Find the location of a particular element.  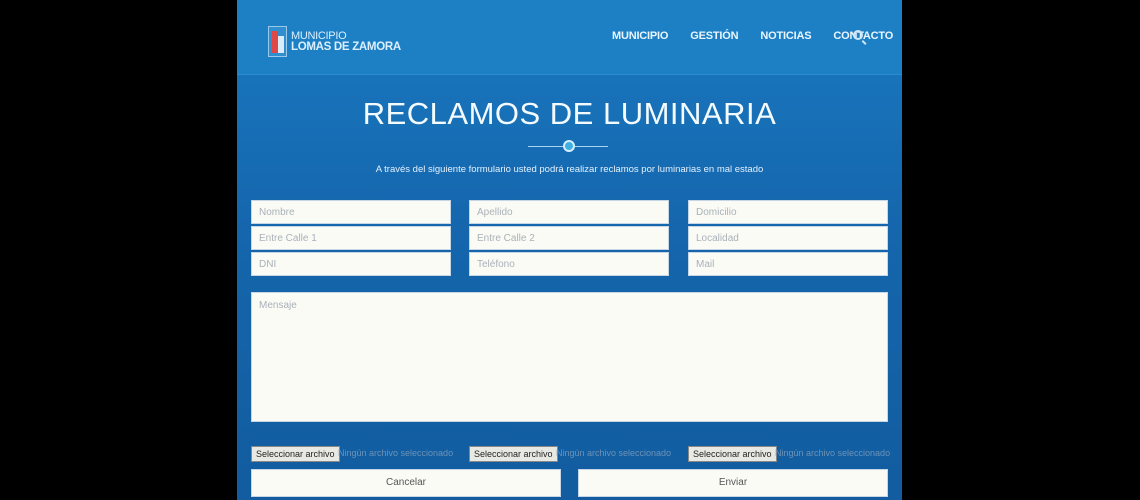

municipio-logo: MUNICIPIO LOMAS DE ZAMORA is located at coordinates (334, 41).